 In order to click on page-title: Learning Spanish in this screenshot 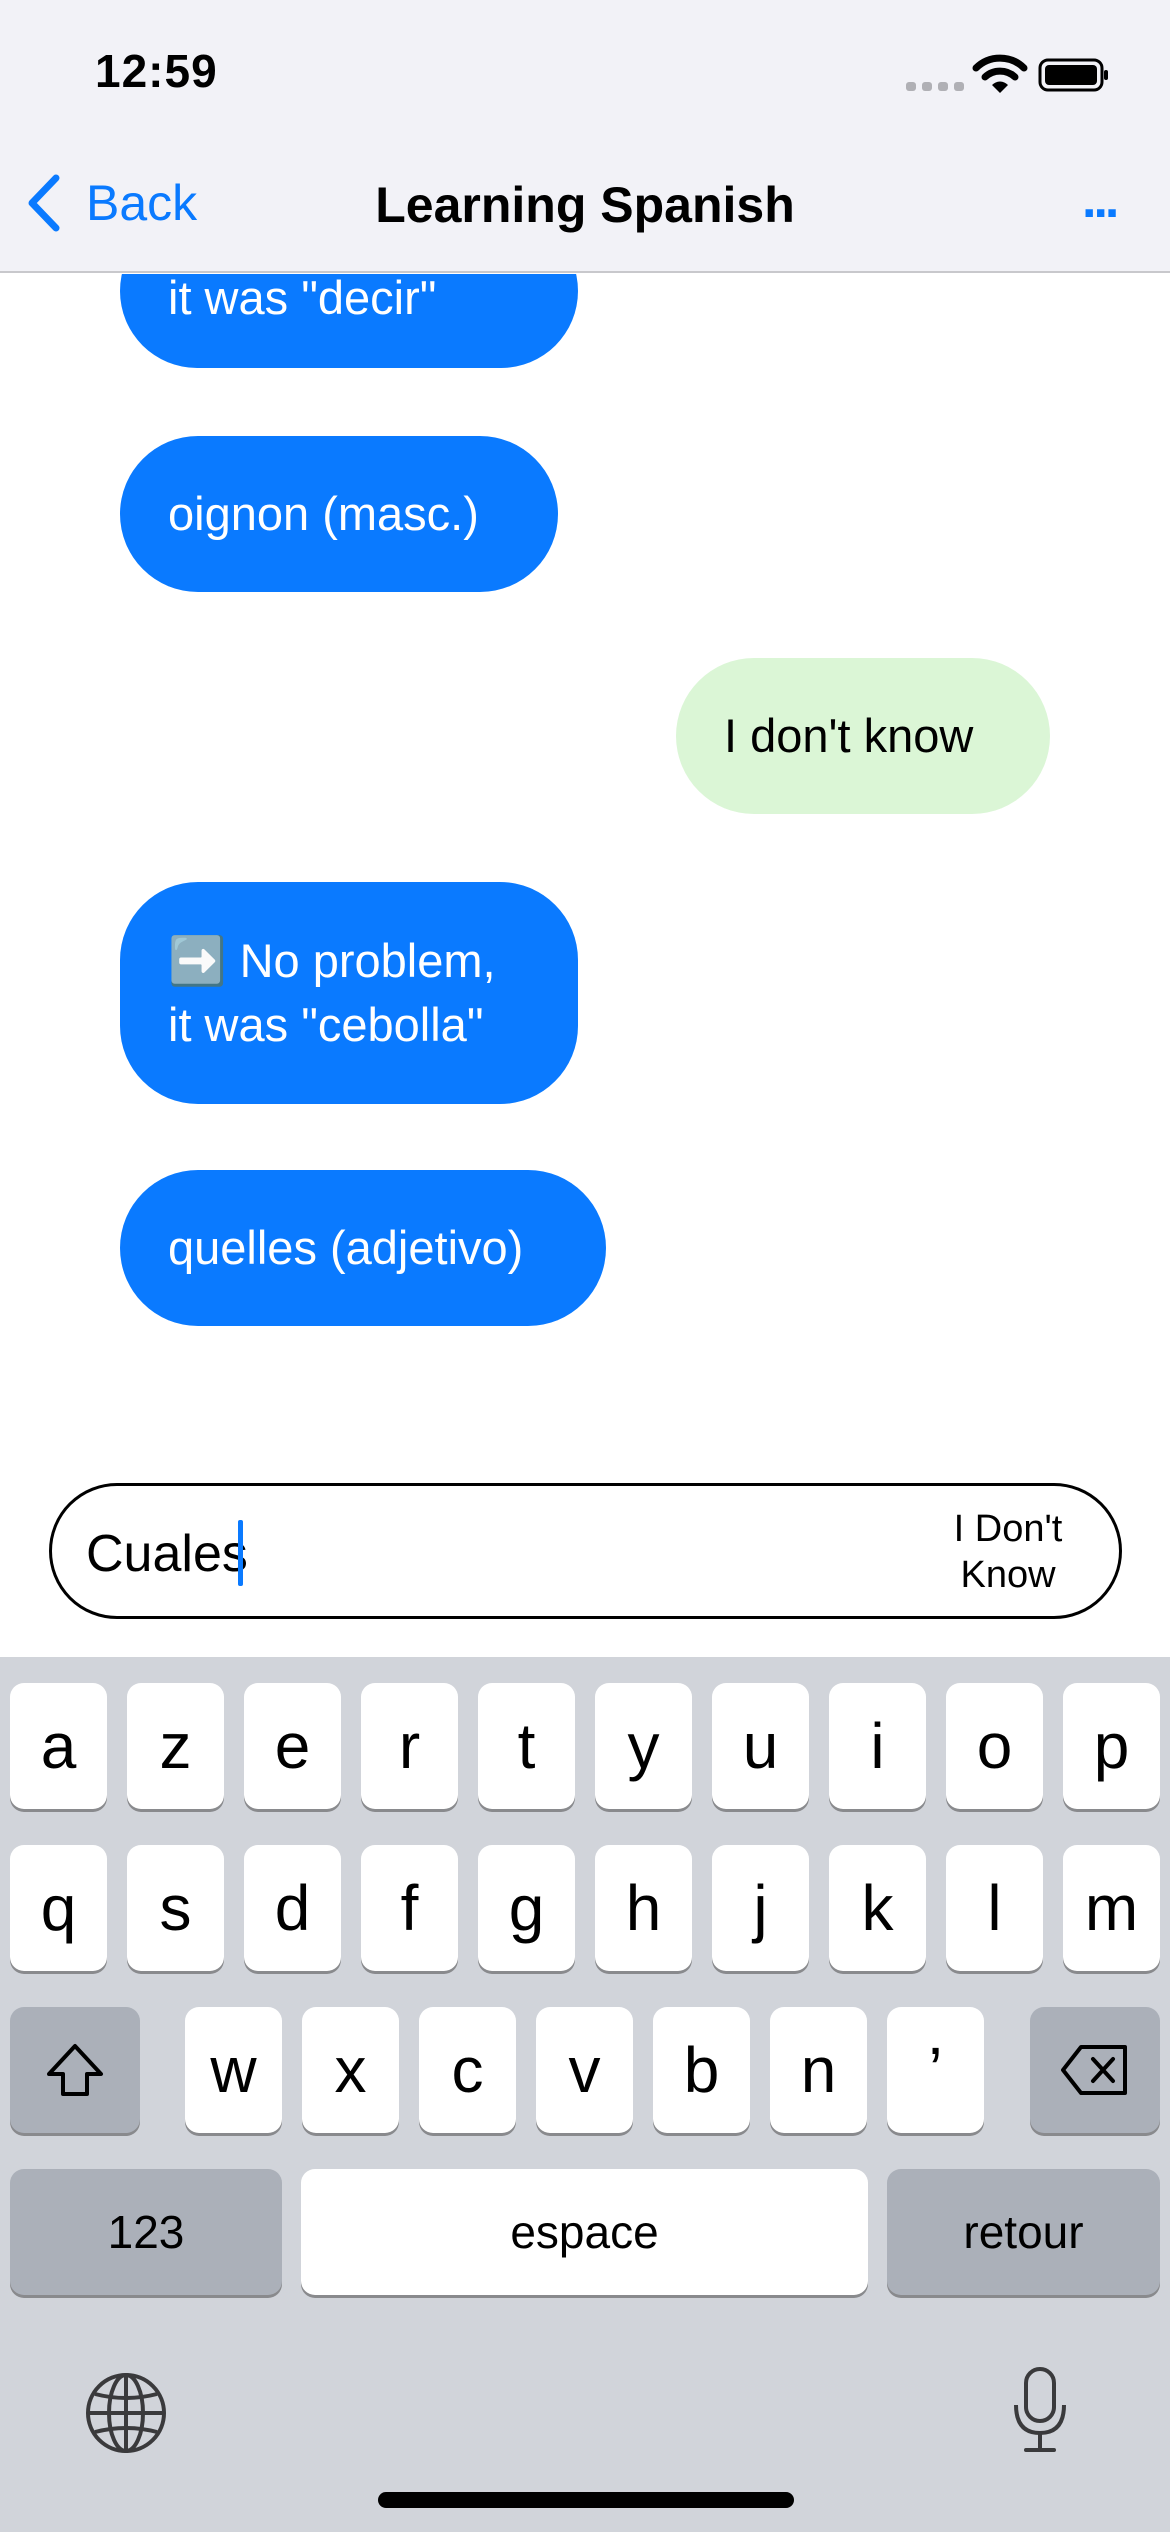, I will do `click(585, 205)`.